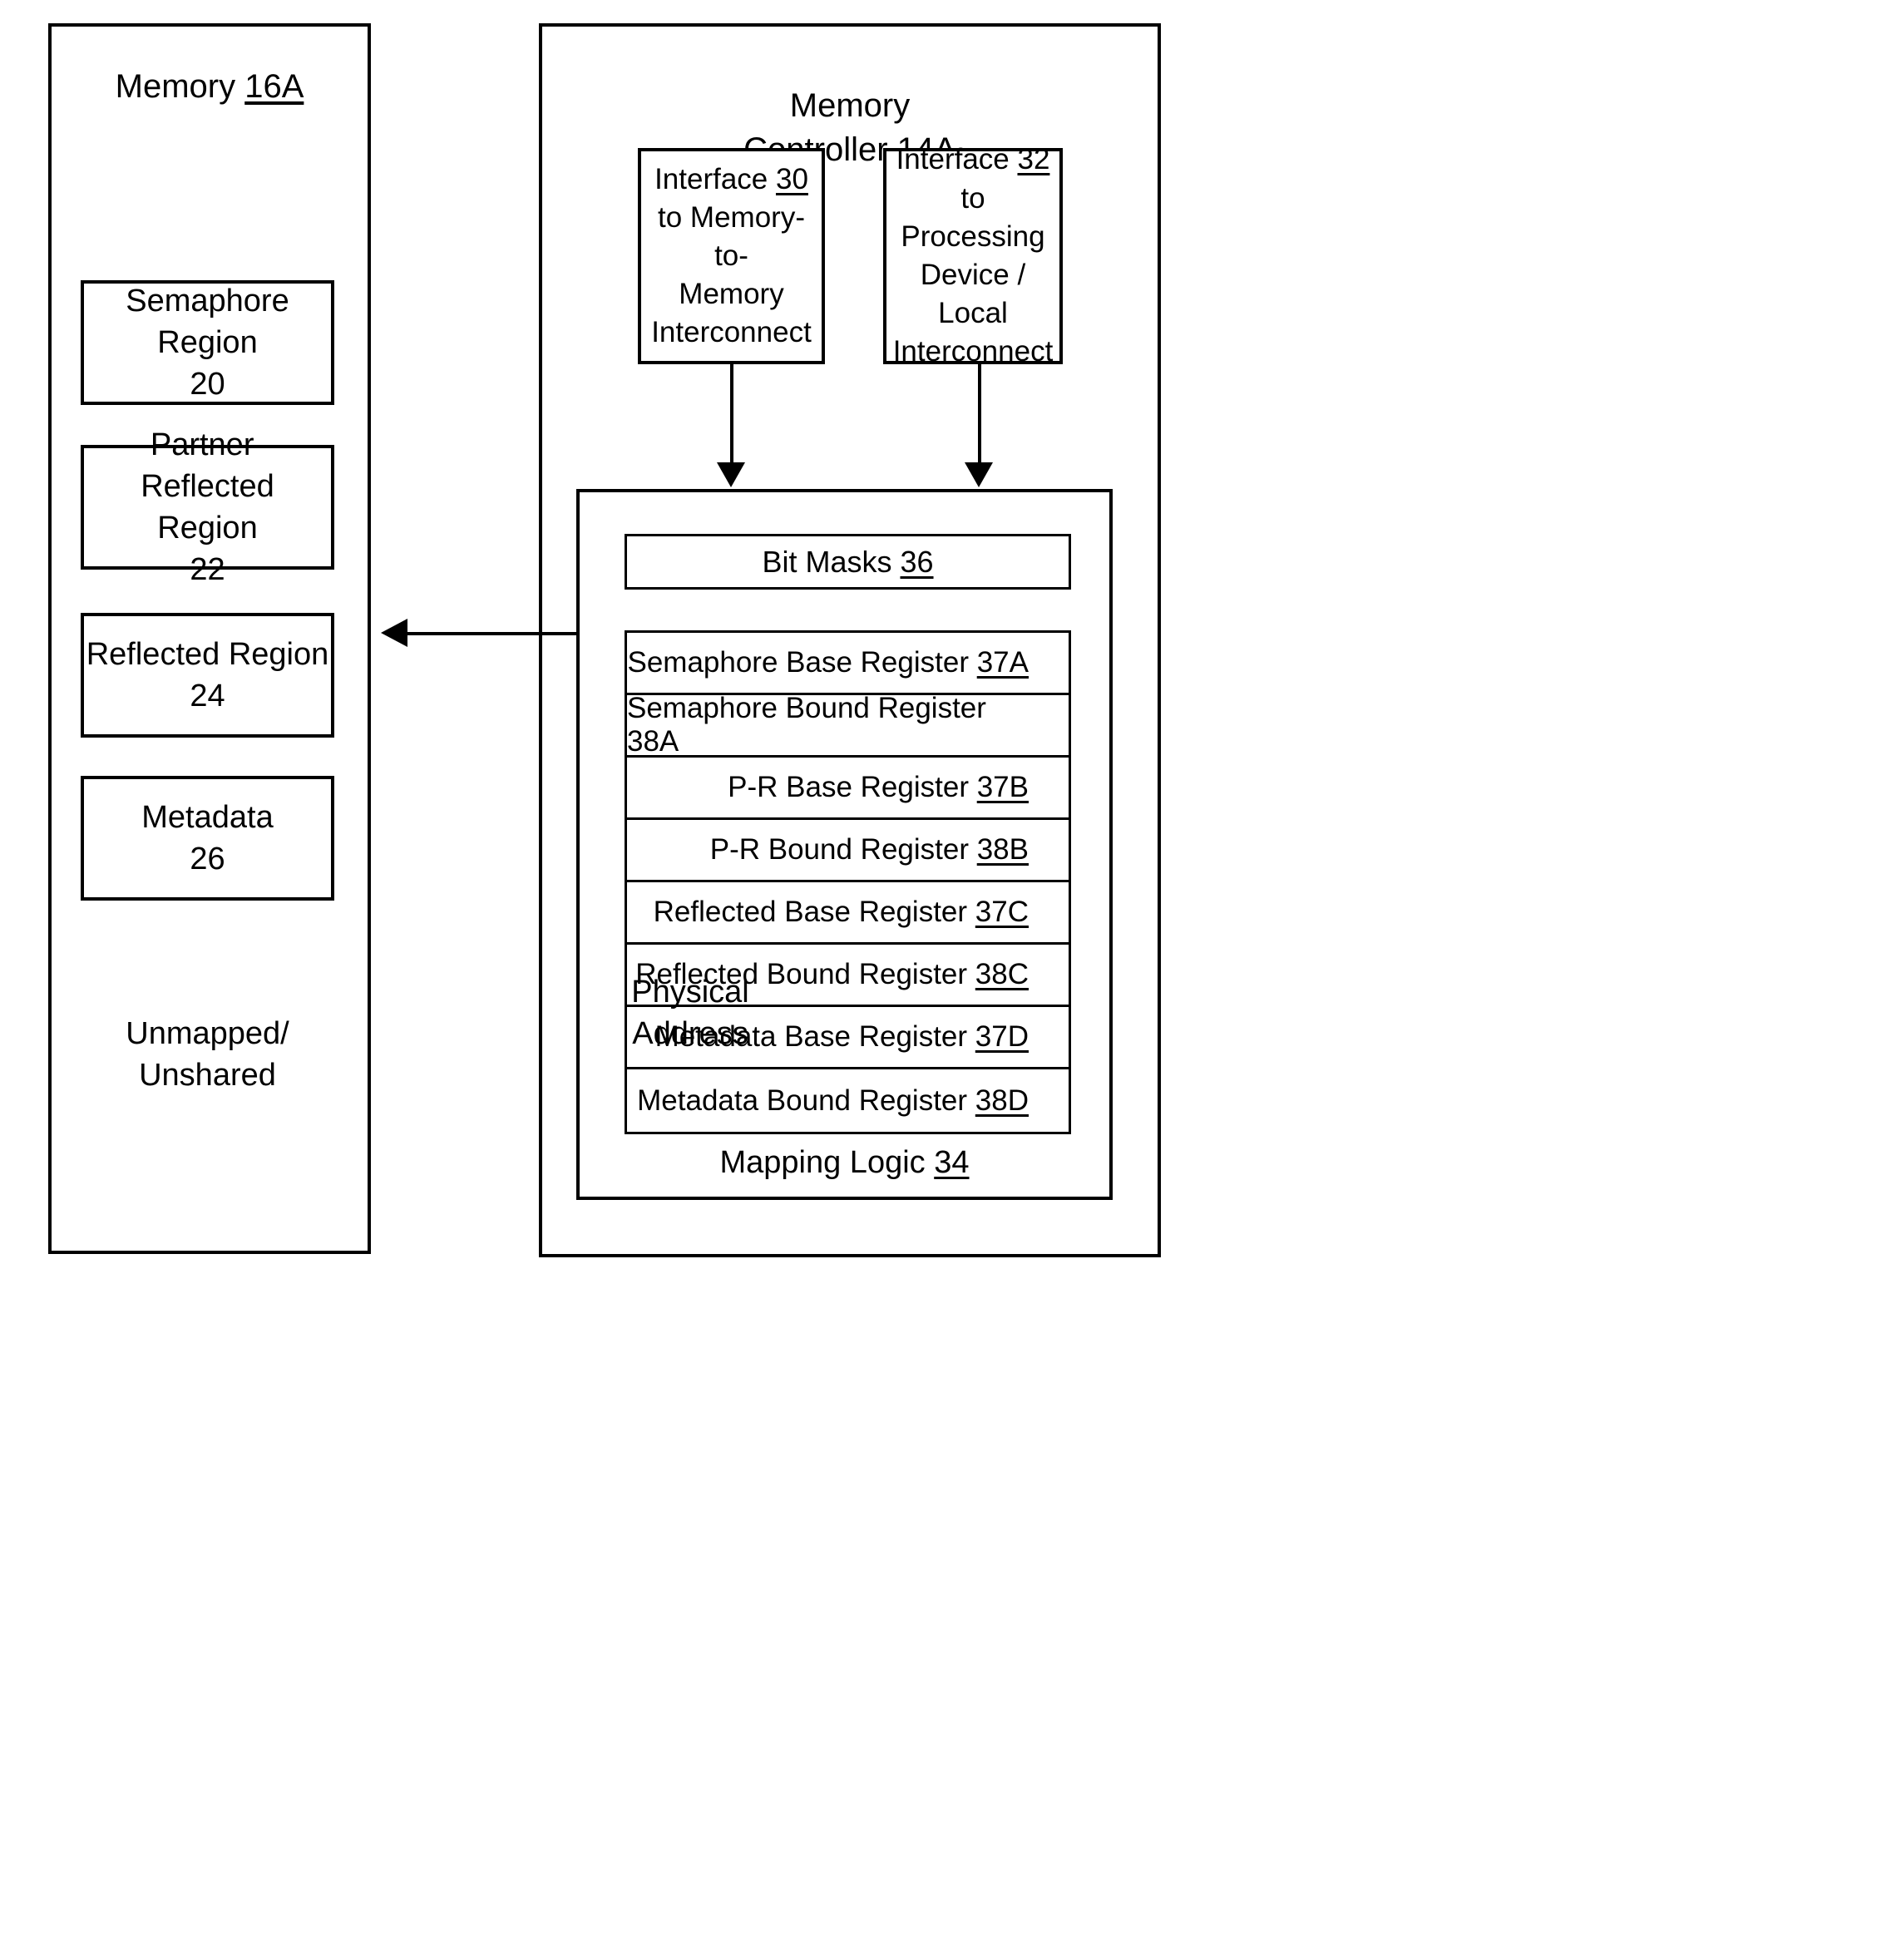  Describe the element at coordinates (715, 179) in the screenshot. I see `interface-30-label: Interface` at that location.